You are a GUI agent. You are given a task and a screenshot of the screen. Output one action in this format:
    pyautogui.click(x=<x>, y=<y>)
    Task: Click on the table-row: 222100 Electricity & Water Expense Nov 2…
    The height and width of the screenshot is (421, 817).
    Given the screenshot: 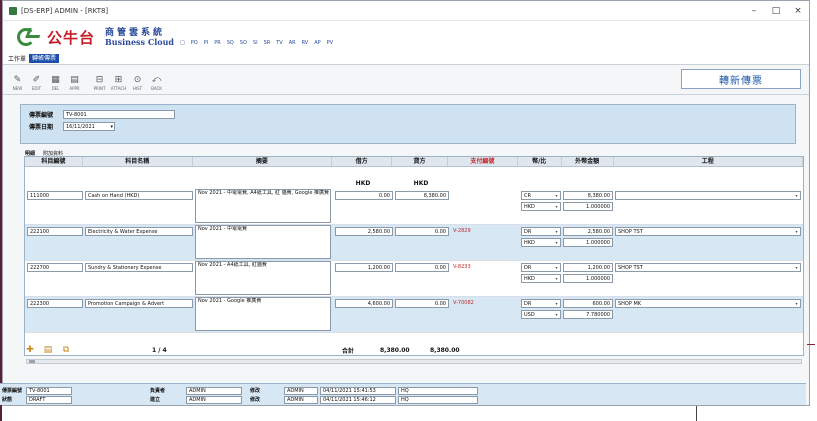 What is the action you would take?
    pyautogui.click(x=414, y=243)
    